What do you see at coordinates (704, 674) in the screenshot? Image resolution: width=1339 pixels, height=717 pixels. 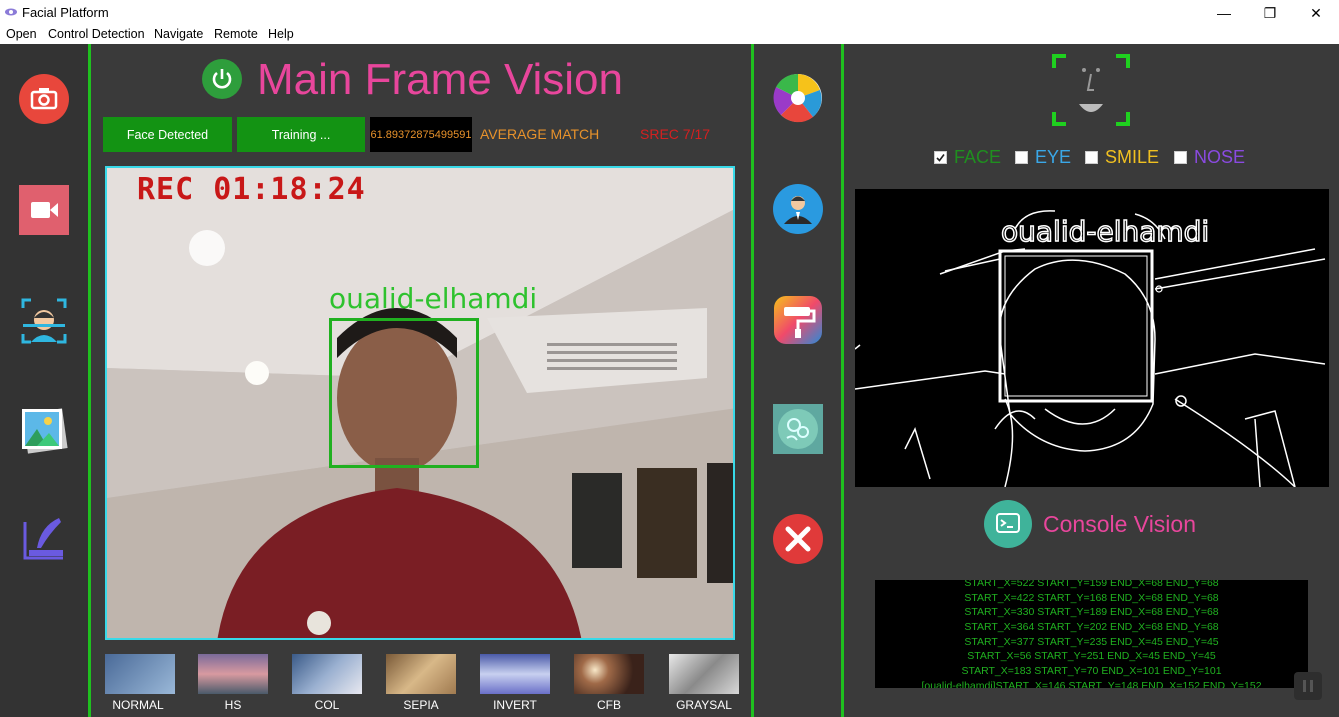 I see `filter-graysal-thumb` at bounding box center [704, 674].